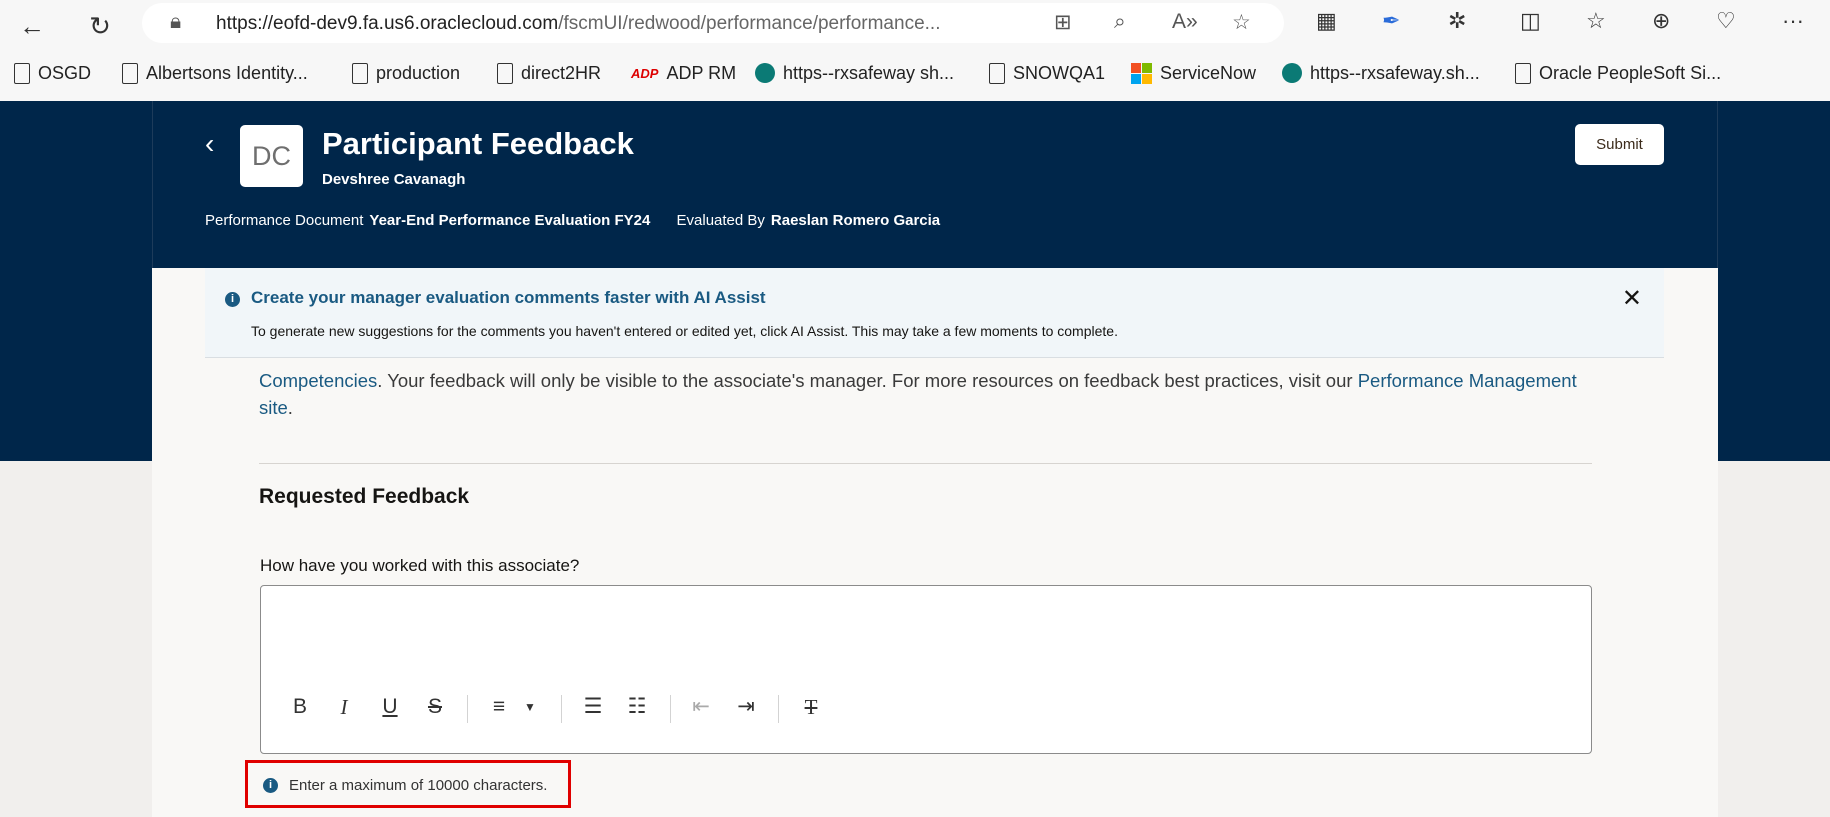 This screenshot has height=817, width=1830. Describe the element at coordinates (701, 72) in the screenshot. I see `bookmark-label: ADP RM` at that location.